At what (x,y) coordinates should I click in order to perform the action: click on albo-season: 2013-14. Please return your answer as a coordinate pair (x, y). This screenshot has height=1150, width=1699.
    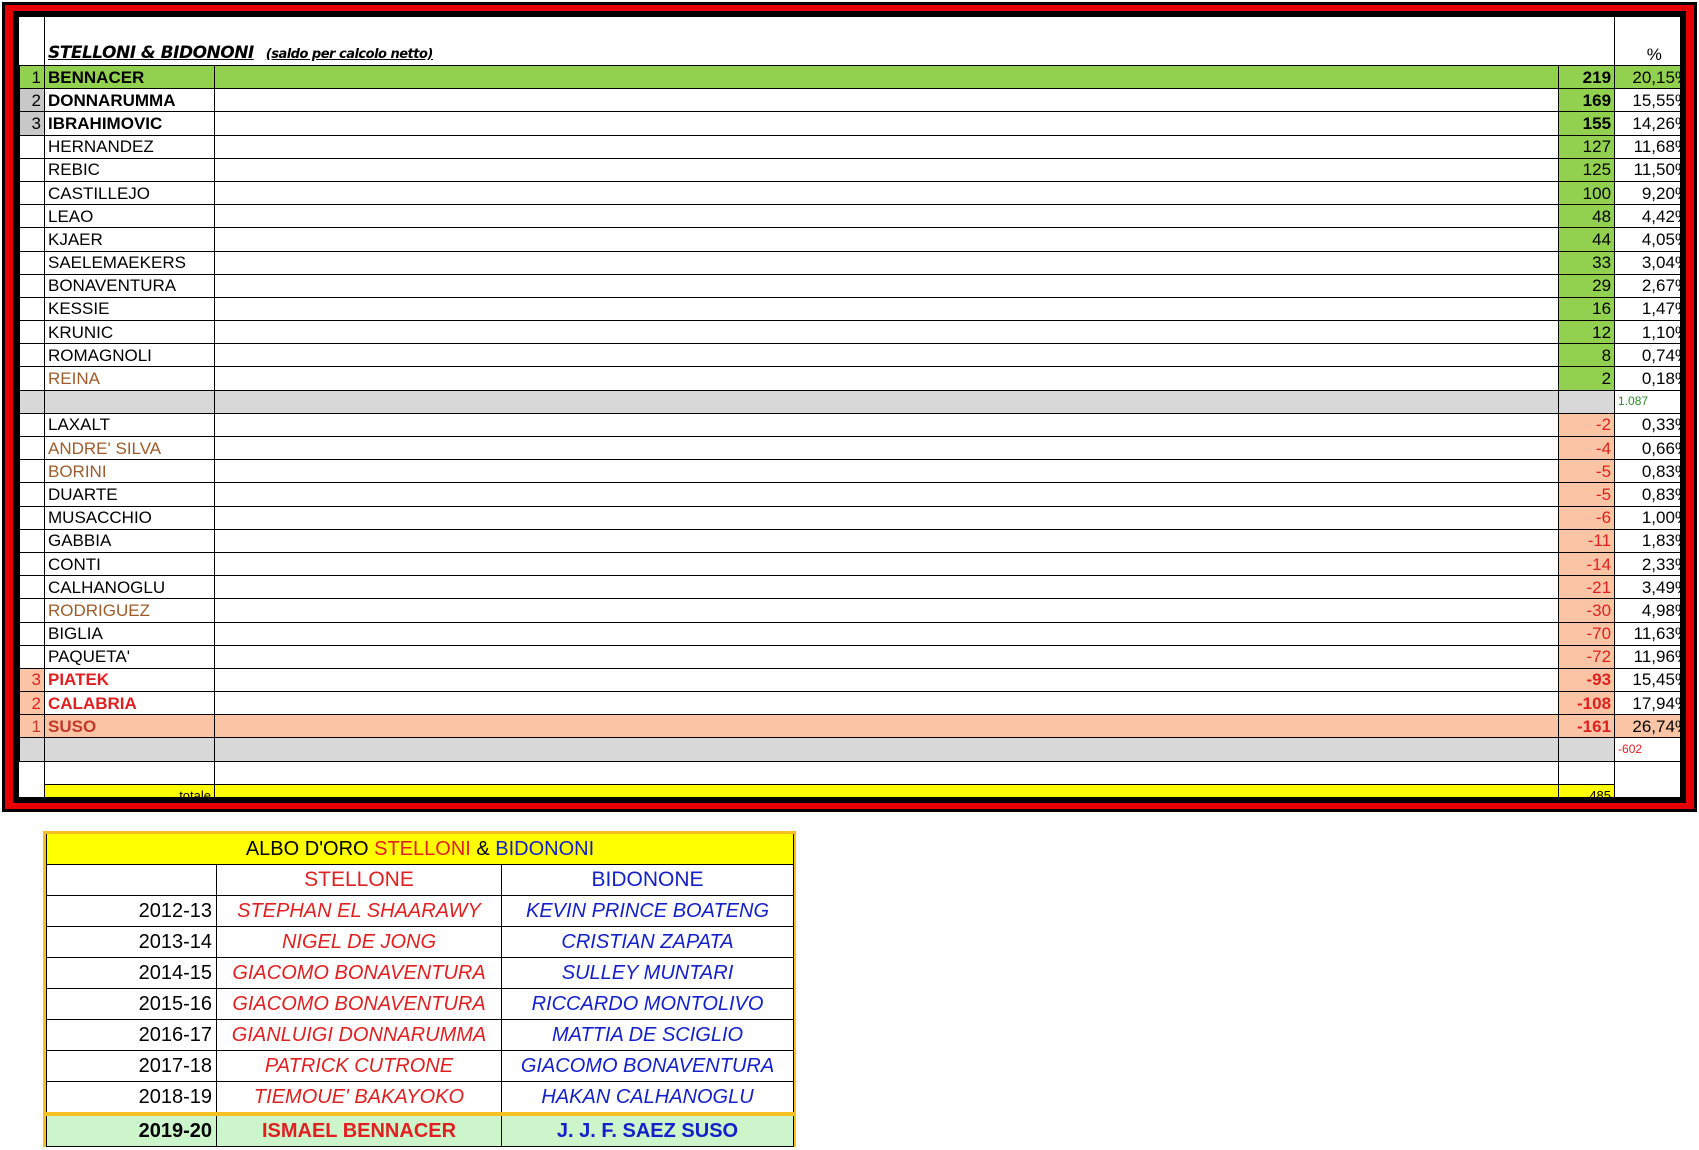
    Looking at the image, I should click on (131, 942).